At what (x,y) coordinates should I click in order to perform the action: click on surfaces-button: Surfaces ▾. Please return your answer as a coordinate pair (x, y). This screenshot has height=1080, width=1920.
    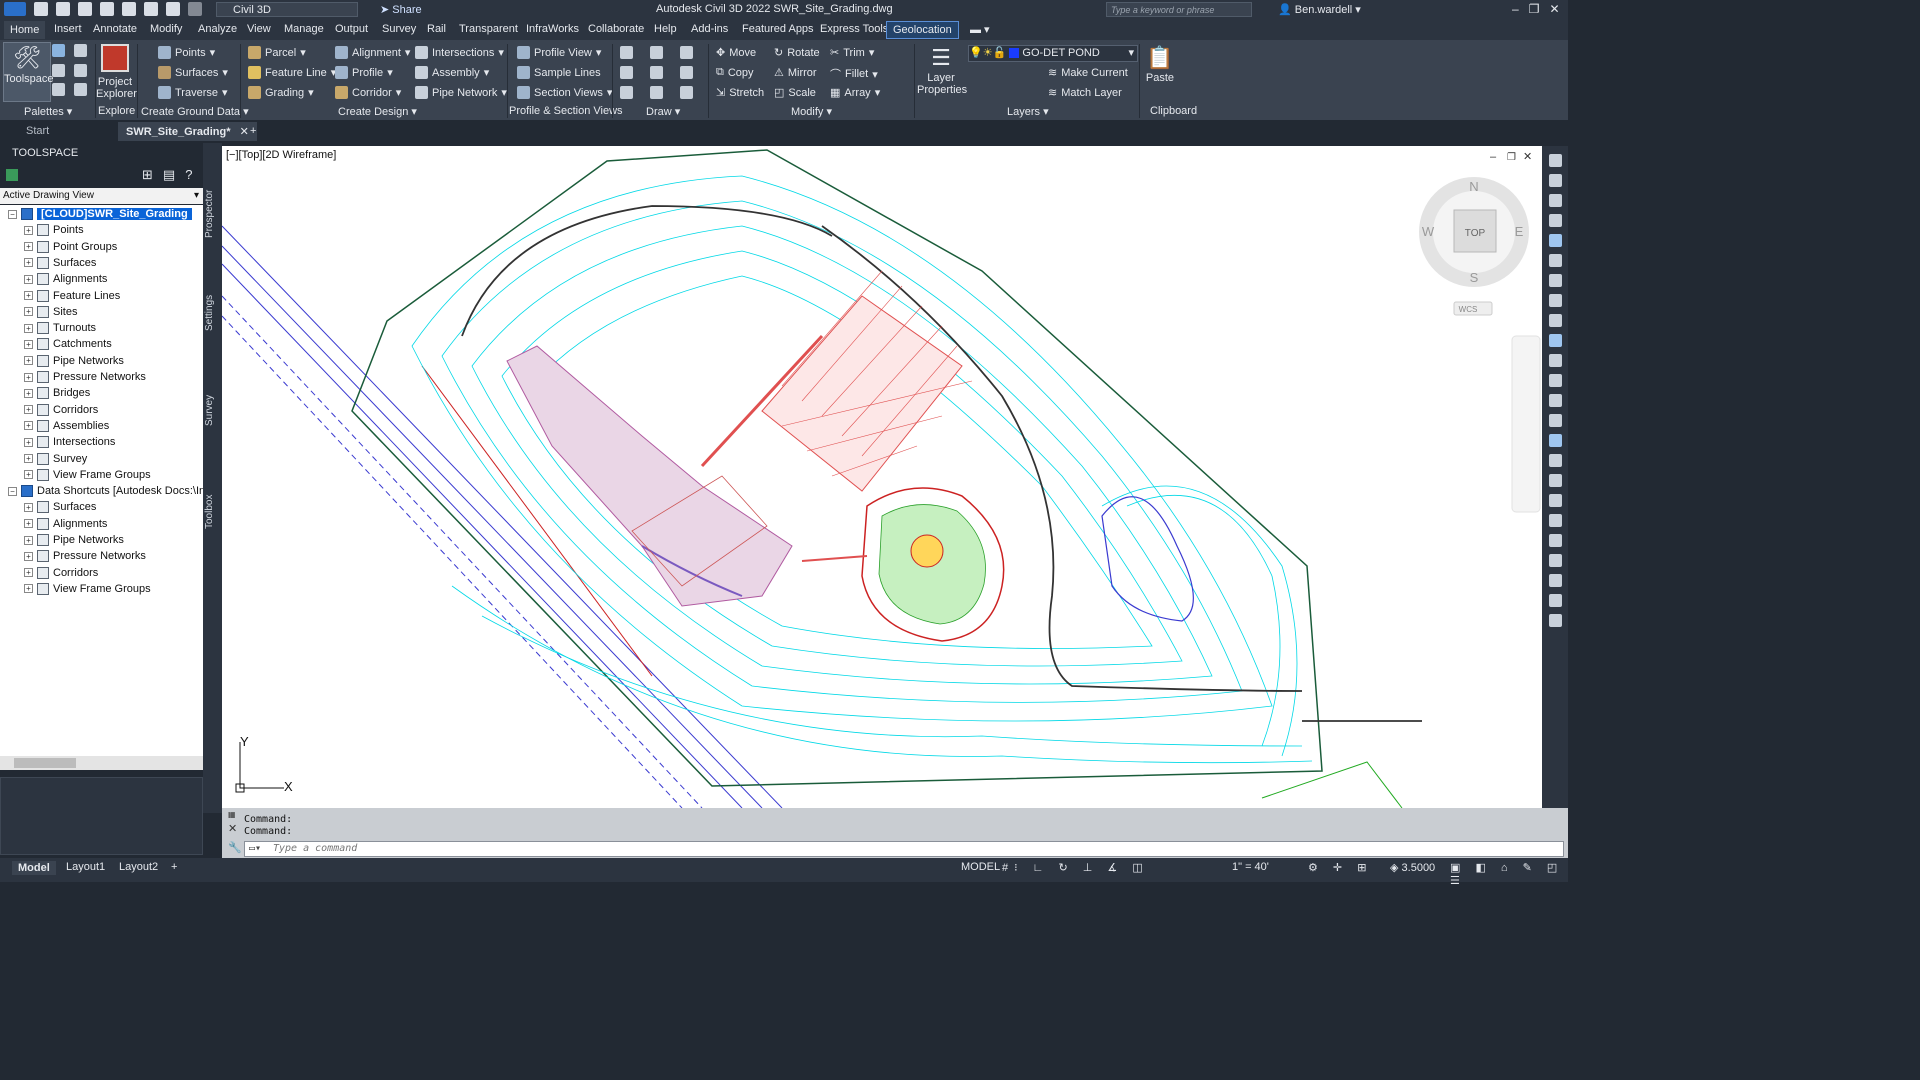
    Looking at the image, I should click on (193, 72).